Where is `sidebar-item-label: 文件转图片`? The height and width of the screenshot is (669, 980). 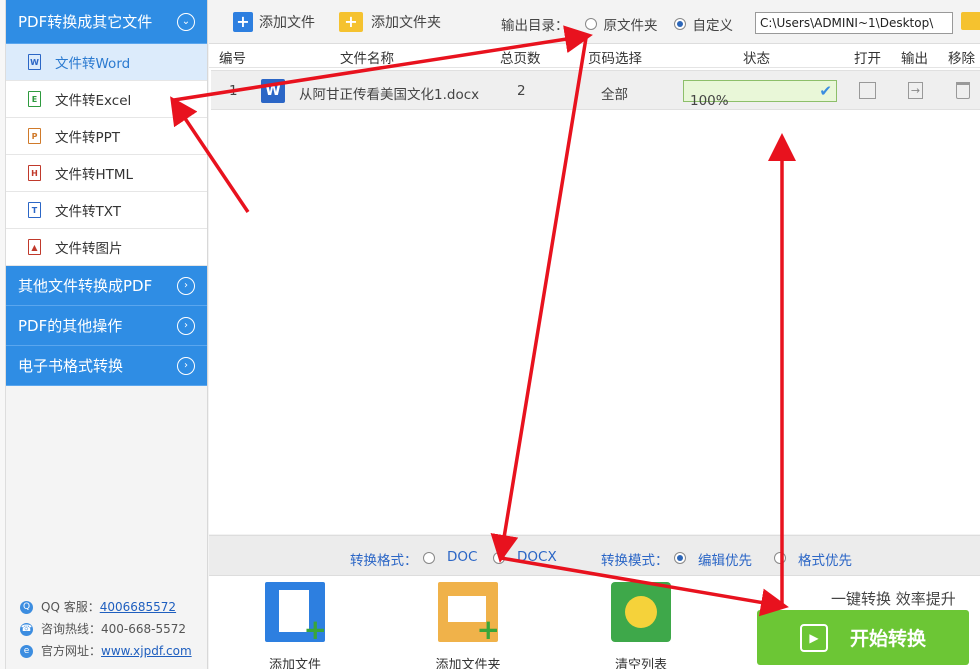
sidebar-item-label: 文件转图片 is located at coordinates (89, 249).